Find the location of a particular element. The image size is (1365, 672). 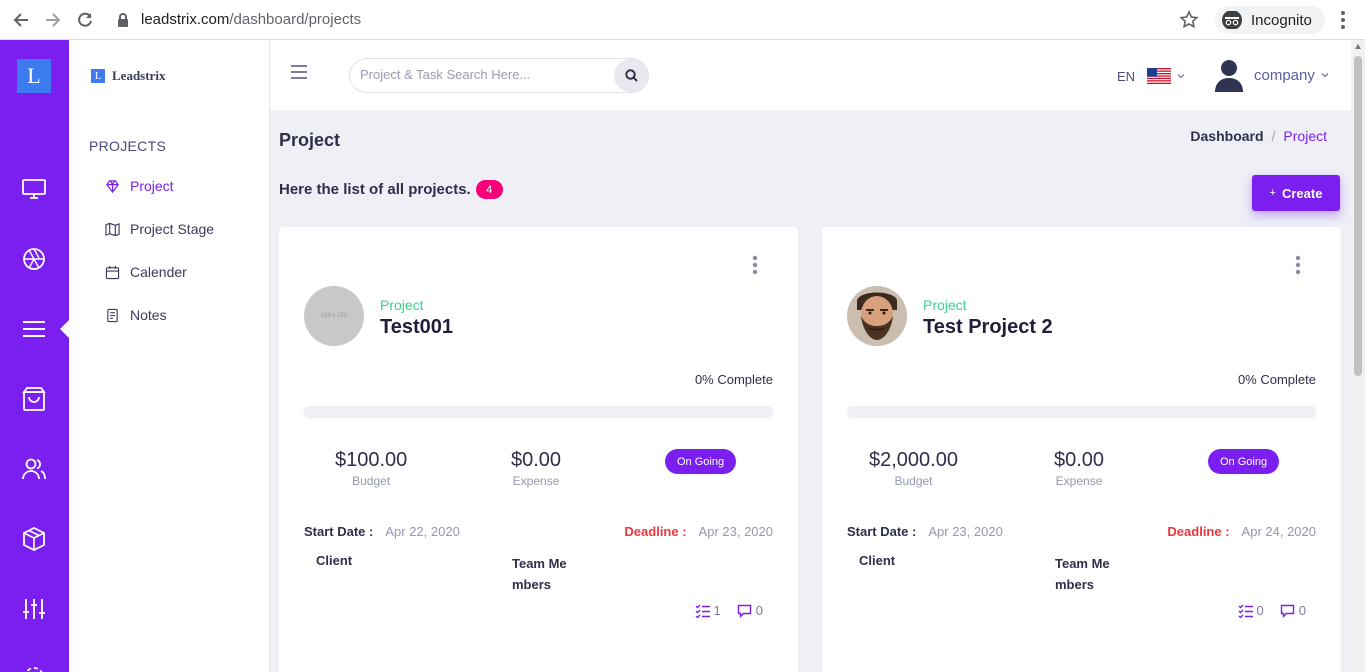

tasks-count: 1 is located at coordinates (708, 610).